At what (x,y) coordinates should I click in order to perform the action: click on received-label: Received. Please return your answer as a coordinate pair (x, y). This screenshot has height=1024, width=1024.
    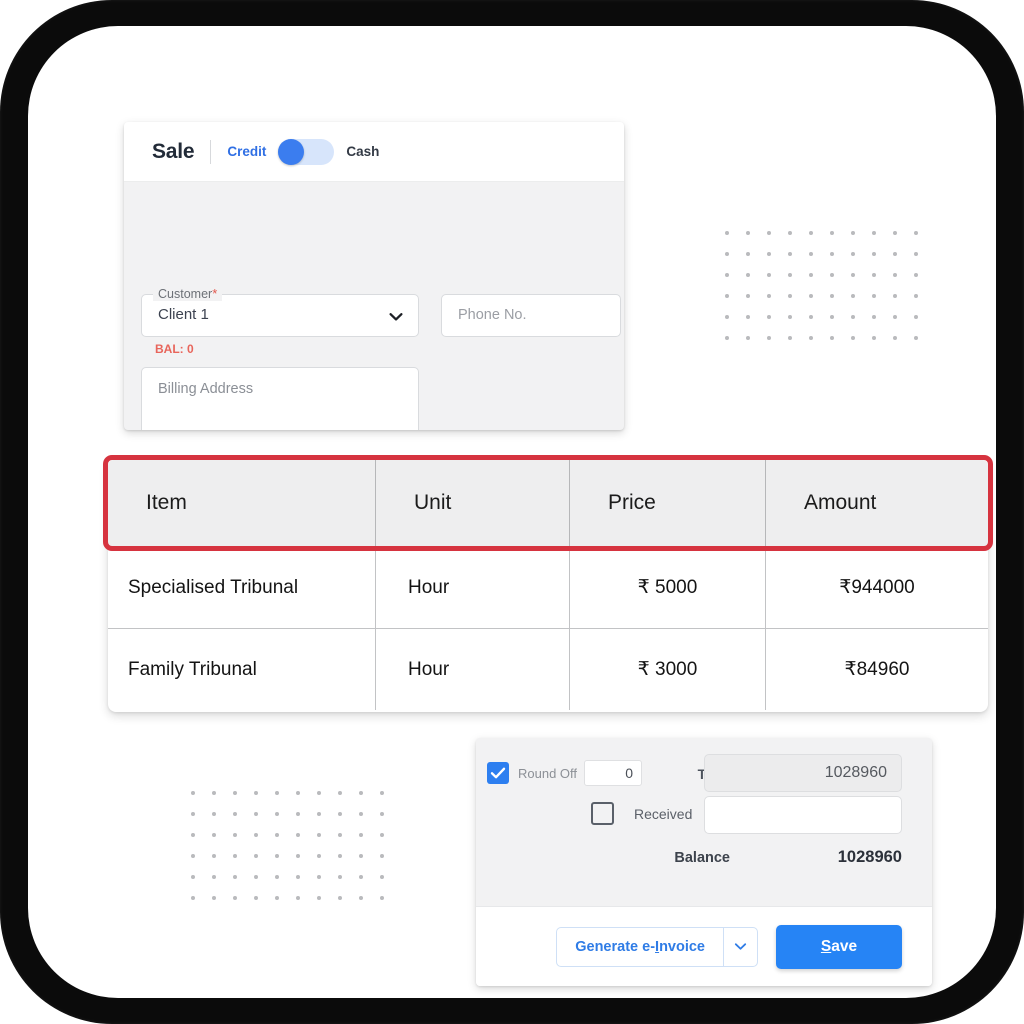
    Looking at the image, I should click on (663, 814).